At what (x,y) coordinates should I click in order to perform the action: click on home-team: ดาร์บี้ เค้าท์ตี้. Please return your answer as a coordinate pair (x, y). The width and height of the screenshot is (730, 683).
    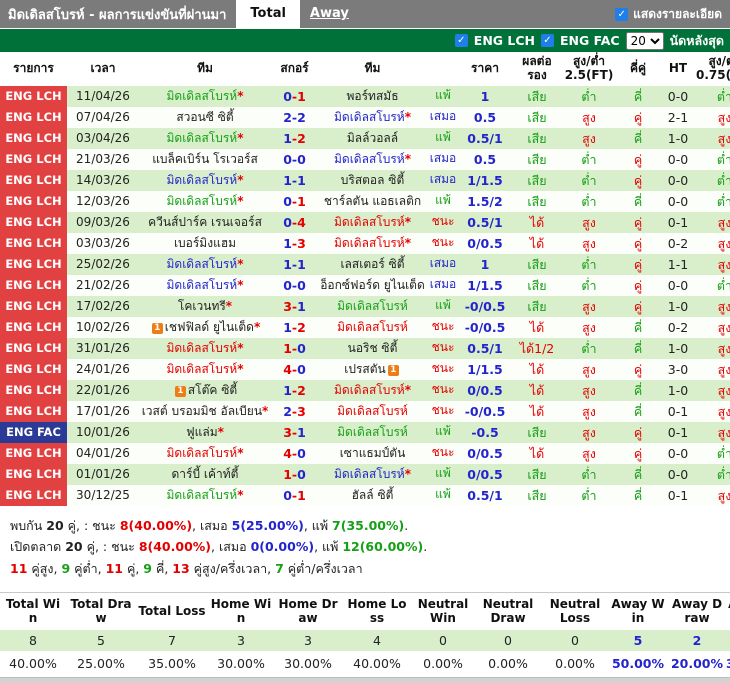
    Looking at the image, I should click on (205, 474).